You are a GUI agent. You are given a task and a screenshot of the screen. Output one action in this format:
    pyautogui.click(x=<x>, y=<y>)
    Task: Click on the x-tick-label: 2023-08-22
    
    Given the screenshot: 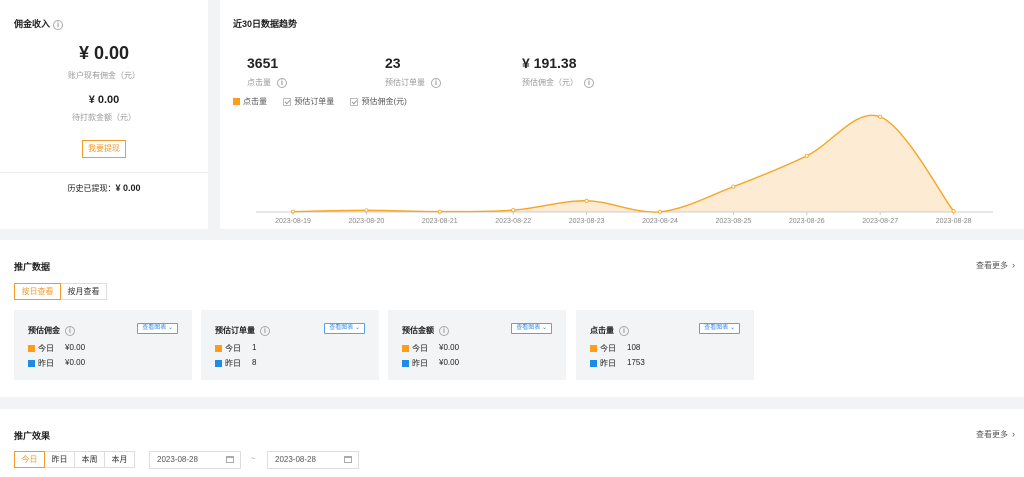 What is the action you would take?
    pyautogui.click(x=513, y=221)
    